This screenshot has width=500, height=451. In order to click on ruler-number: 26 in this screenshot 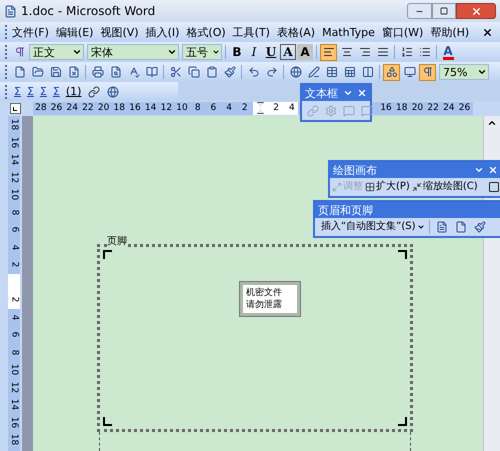, I will do `click(56, 108)`.